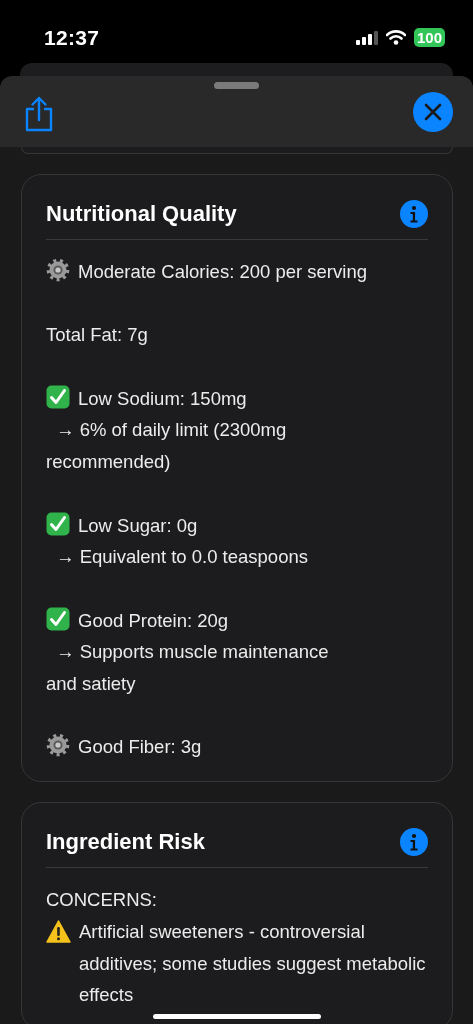 The image size is (473, 1024). I want to click on nutrient-text: Artificial sweeteners - controversial additives; some studies suggest metabolic effects, so click(253, 963).